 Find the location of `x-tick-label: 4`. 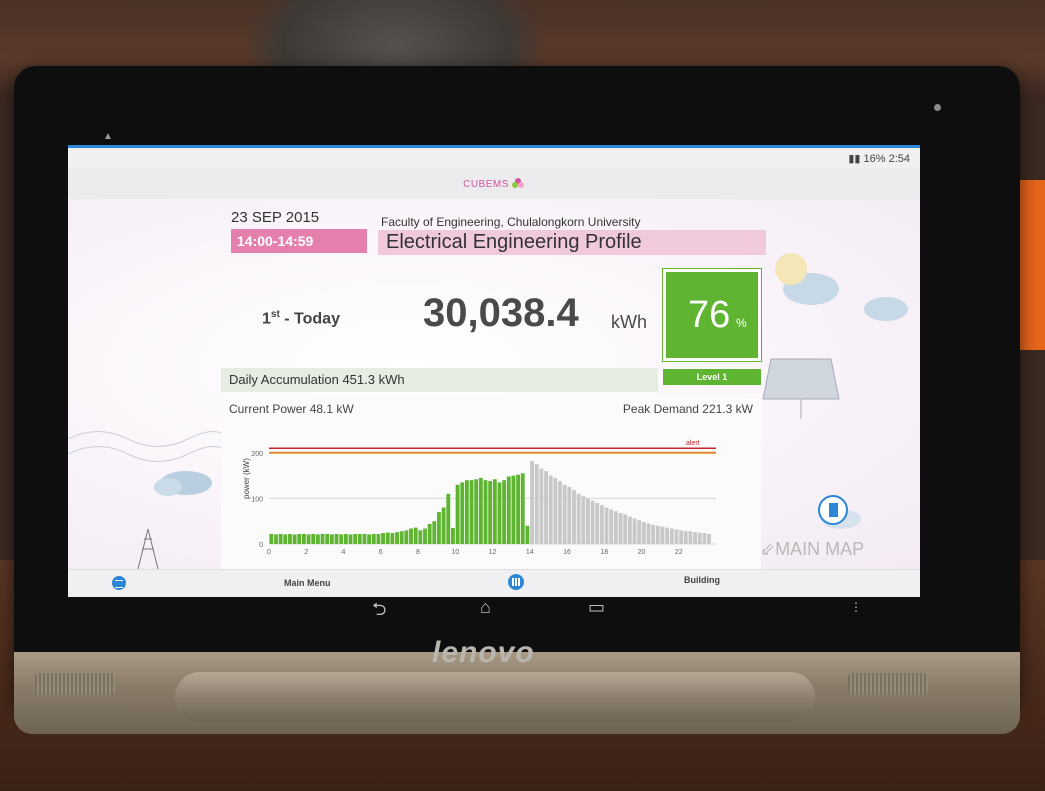

x-tick-label: 4 is located at coordinates (344, 552).